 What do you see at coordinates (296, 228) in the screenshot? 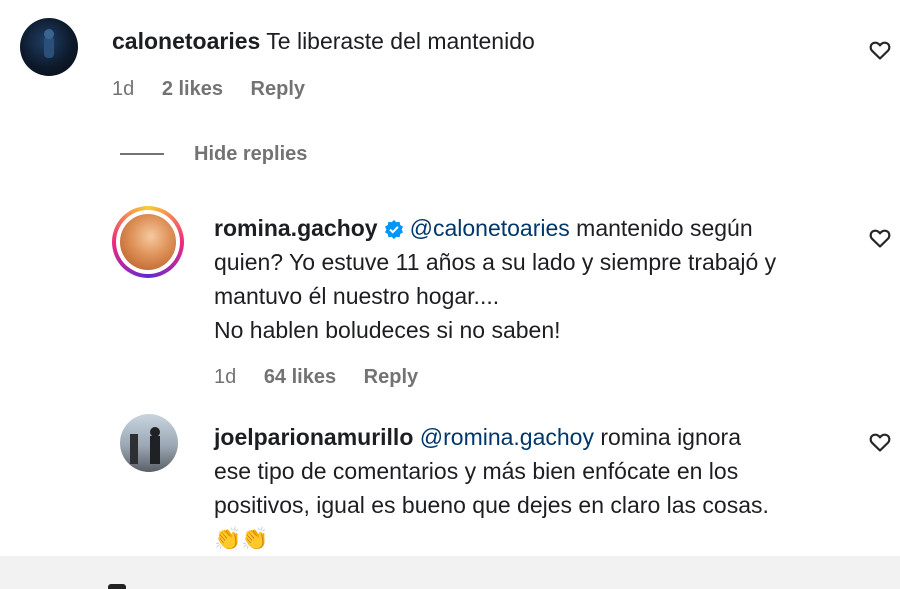
I see `comment-username: romina.gachoy` at bounding box center [296, 228].